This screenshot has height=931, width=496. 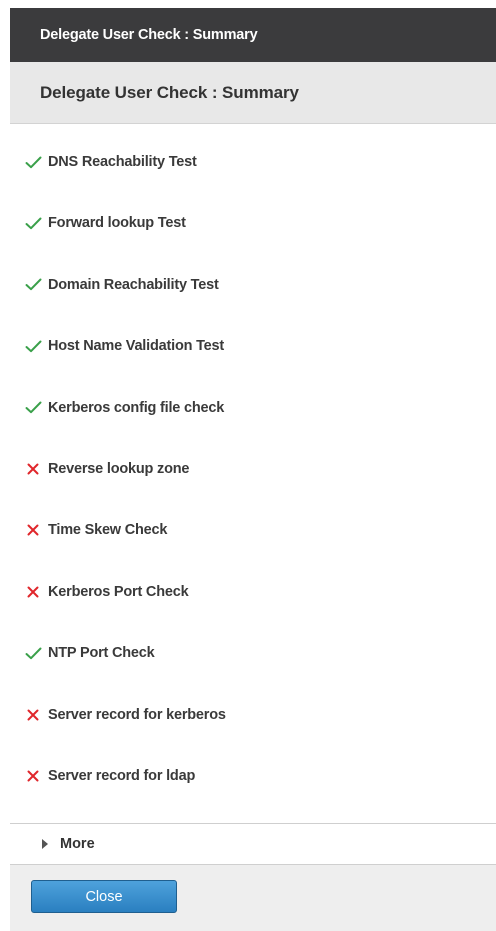 I want to click on check-item: Forward lookup Test, so click(x=98, y=223).